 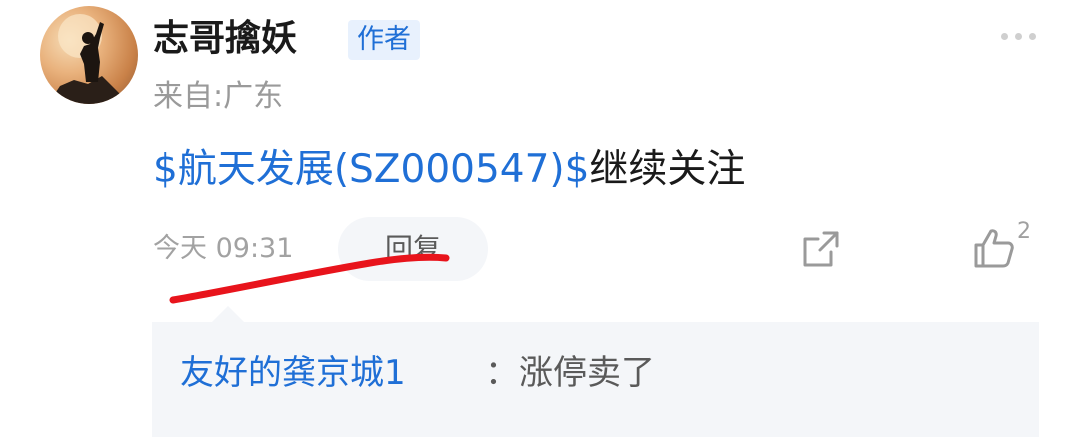 What do you see at coordinates (293, 373) in the screenshot?
I see `reply-author: 友好的龚京城1` at bounding box center [293, 373].